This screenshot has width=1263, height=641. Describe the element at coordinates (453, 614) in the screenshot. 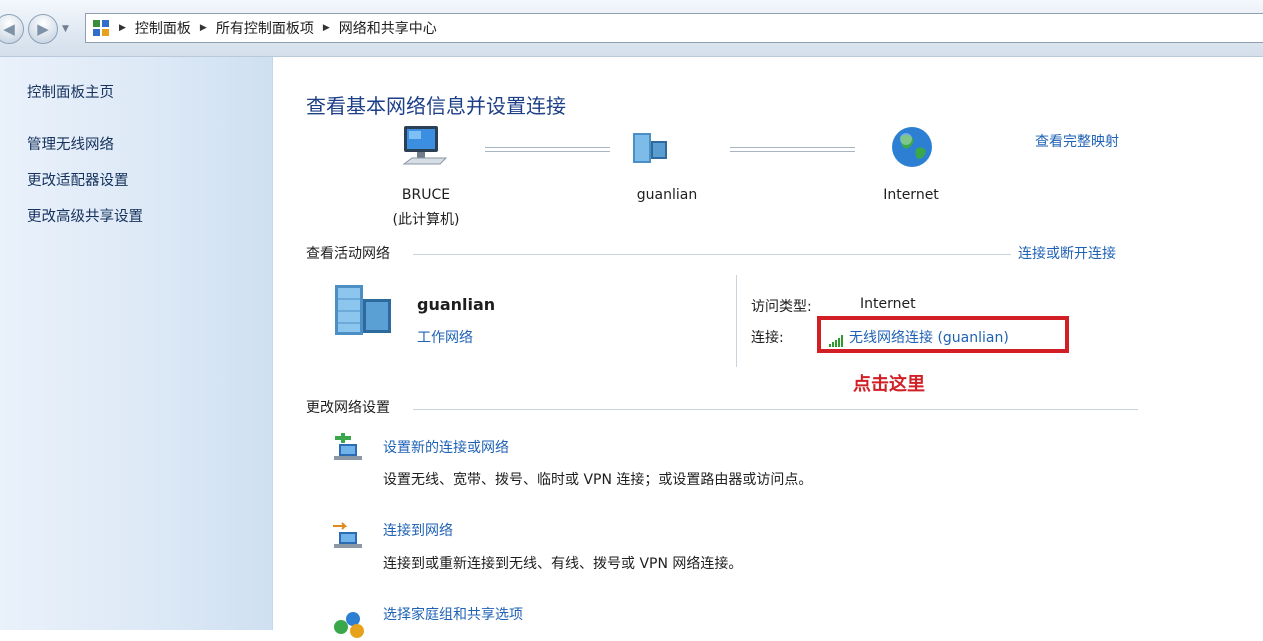

I see `homegroup-sharing-link: 选择家庭组和共享选项` at that location.